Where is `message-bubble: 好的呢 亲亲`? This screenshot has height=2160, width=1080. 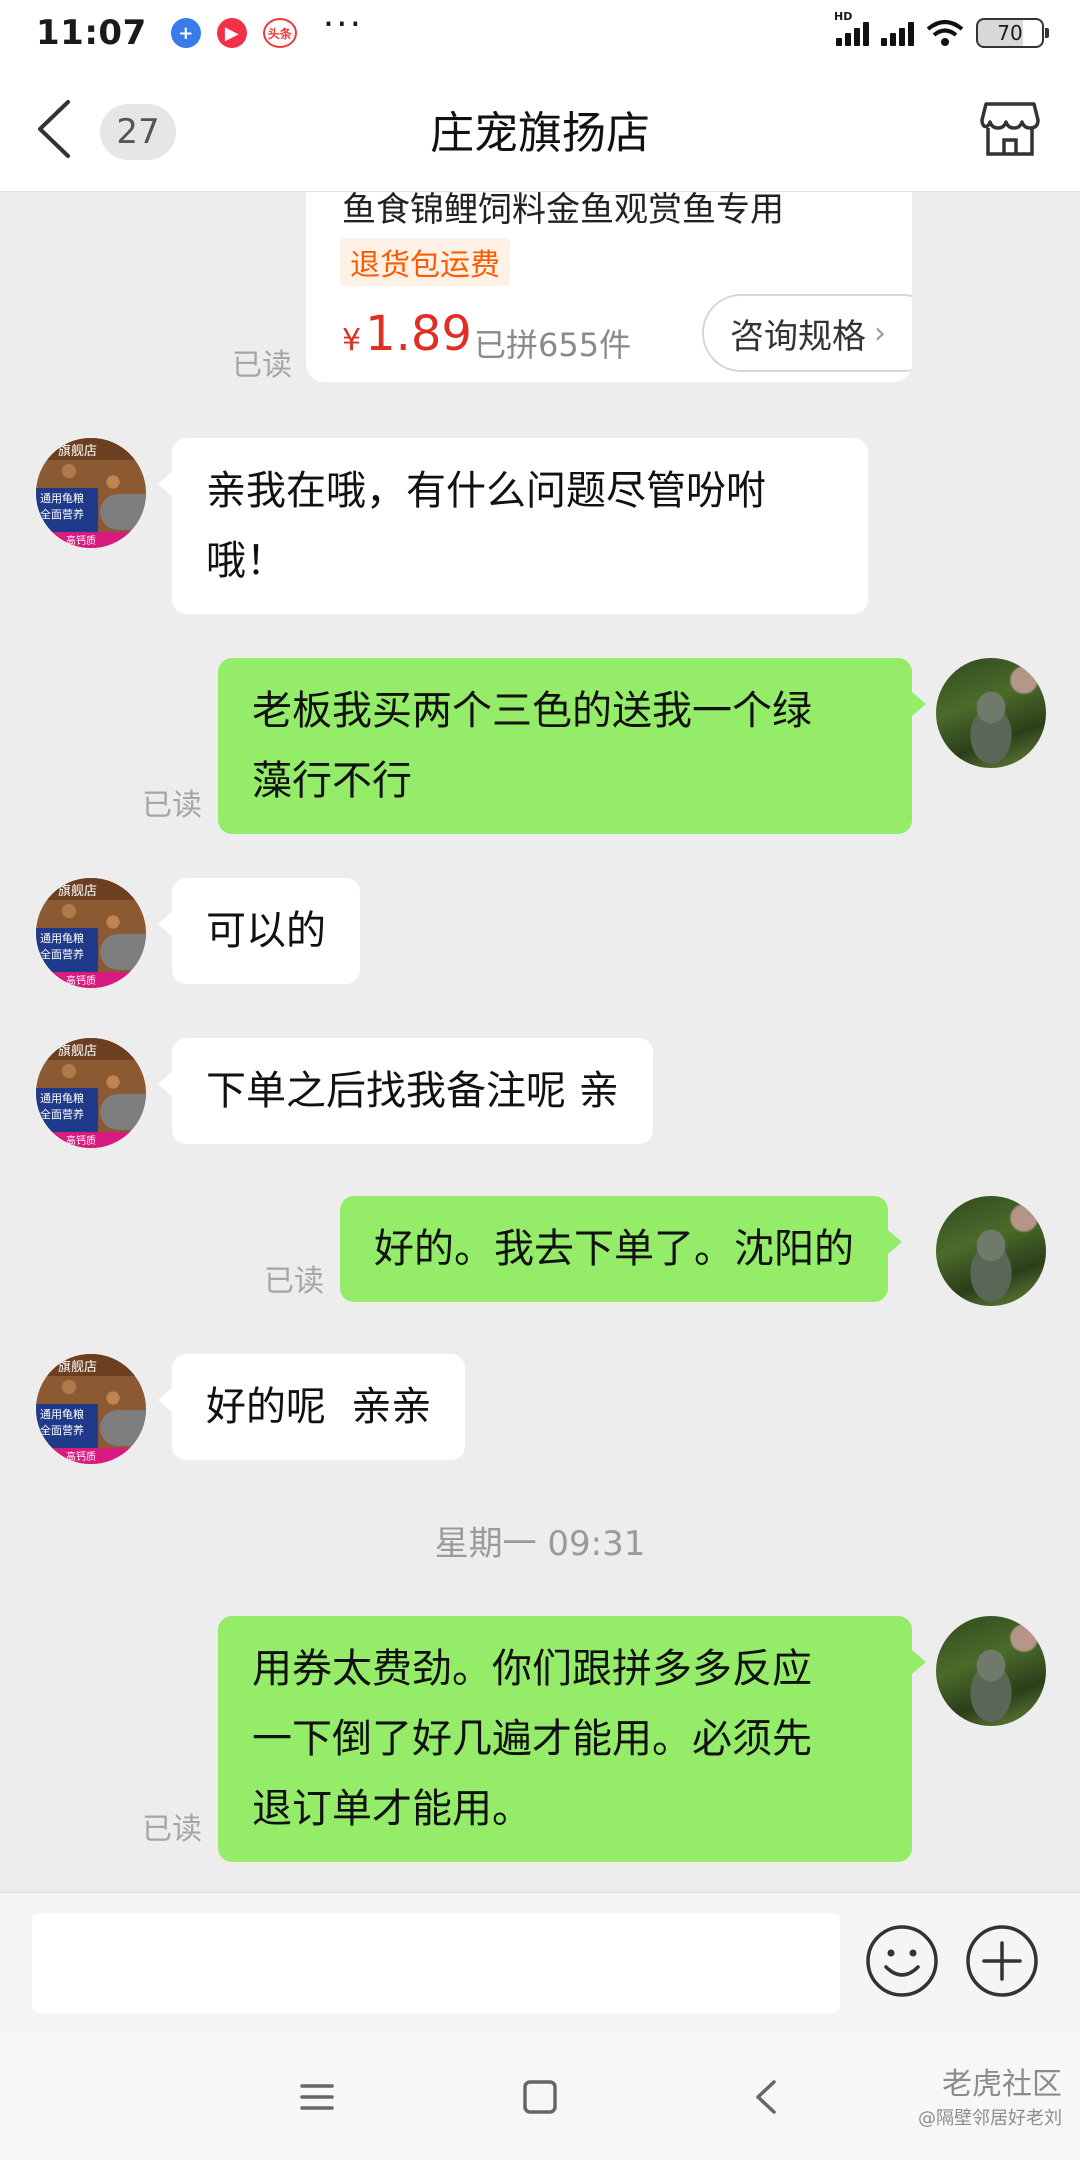 message-bubble: 好的呢 亲亲 is located at coordinates (311, 1407).